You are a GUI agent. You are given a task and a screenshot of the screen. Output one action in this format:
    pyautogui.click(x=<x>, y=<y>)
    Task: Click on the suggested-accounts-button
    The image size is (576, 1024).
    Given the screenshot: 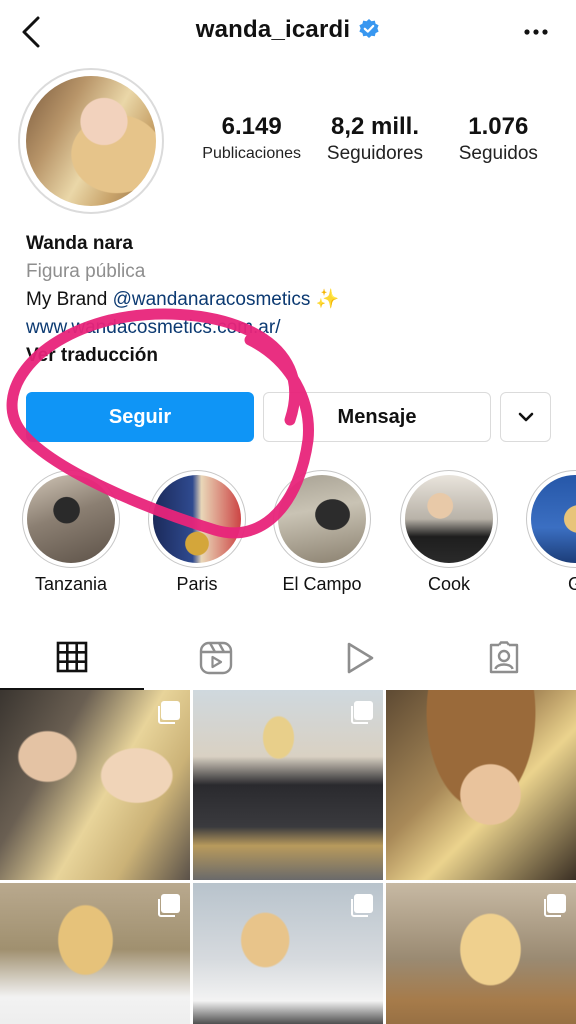 What is the action you would take?
    pyautogui.click(x=525, y=417)
    